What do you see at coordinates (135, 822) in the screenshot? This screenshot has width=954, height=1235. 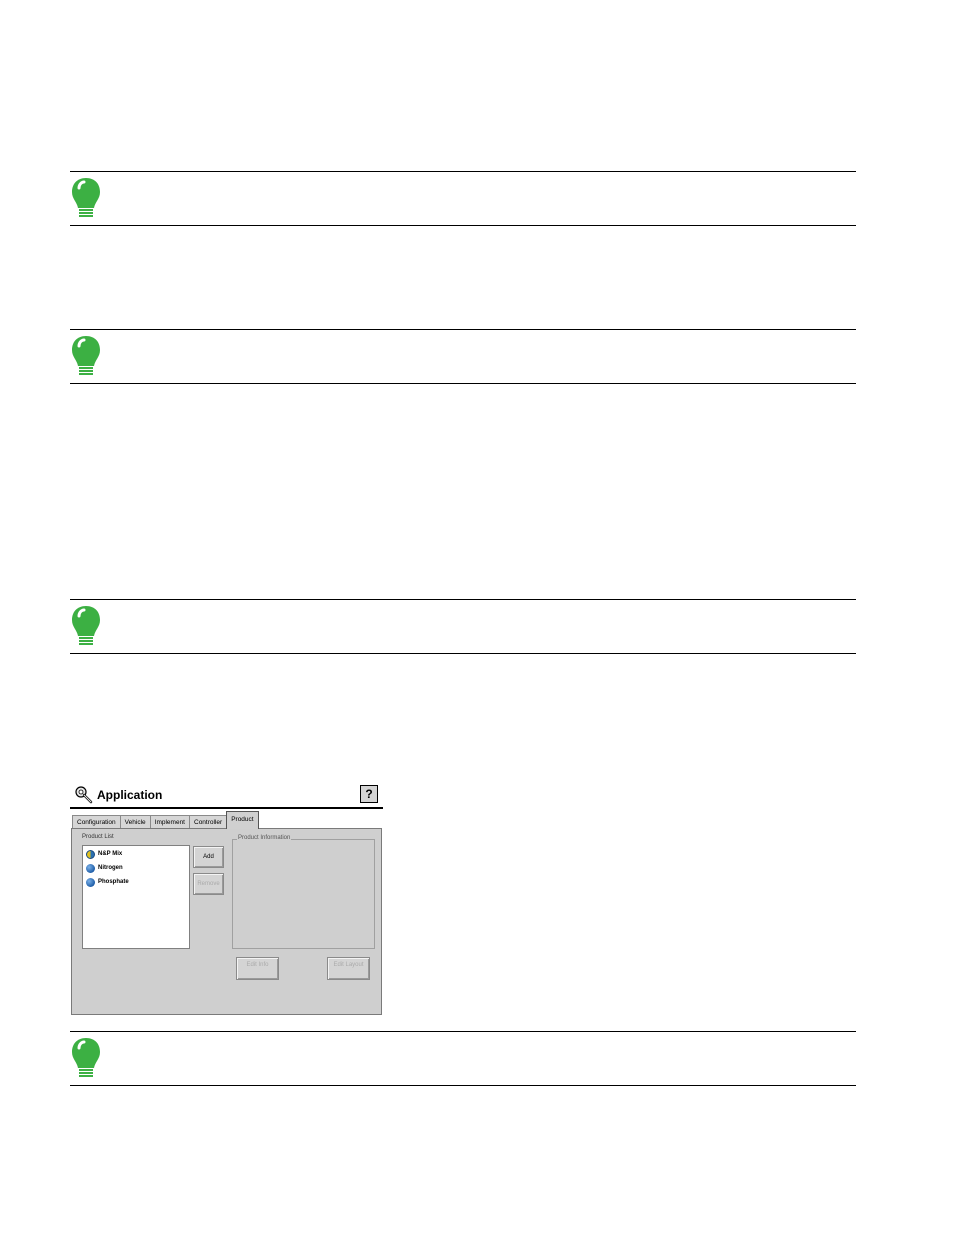 I see `tab-vehicle: Vehicle` at bounding box center [135, 822].